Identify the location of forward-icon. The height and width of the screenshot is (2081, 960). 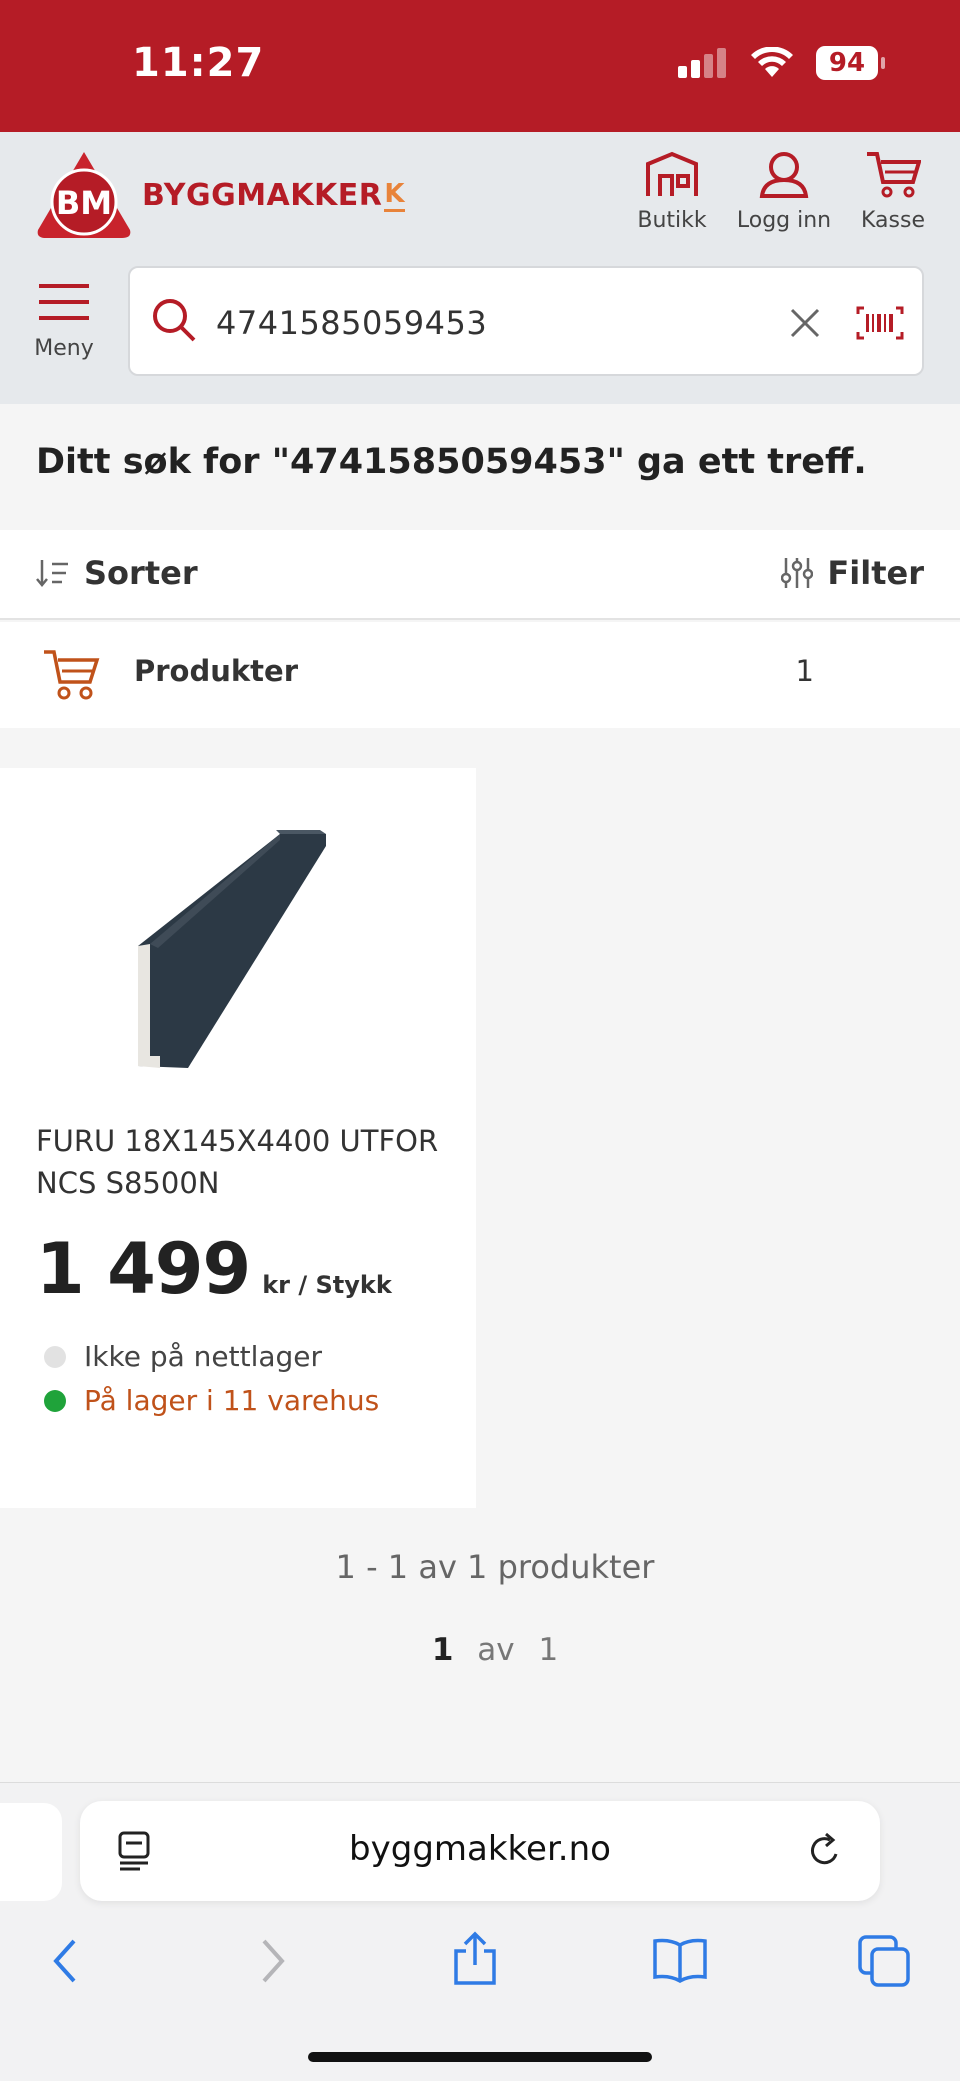
(273, 1961).